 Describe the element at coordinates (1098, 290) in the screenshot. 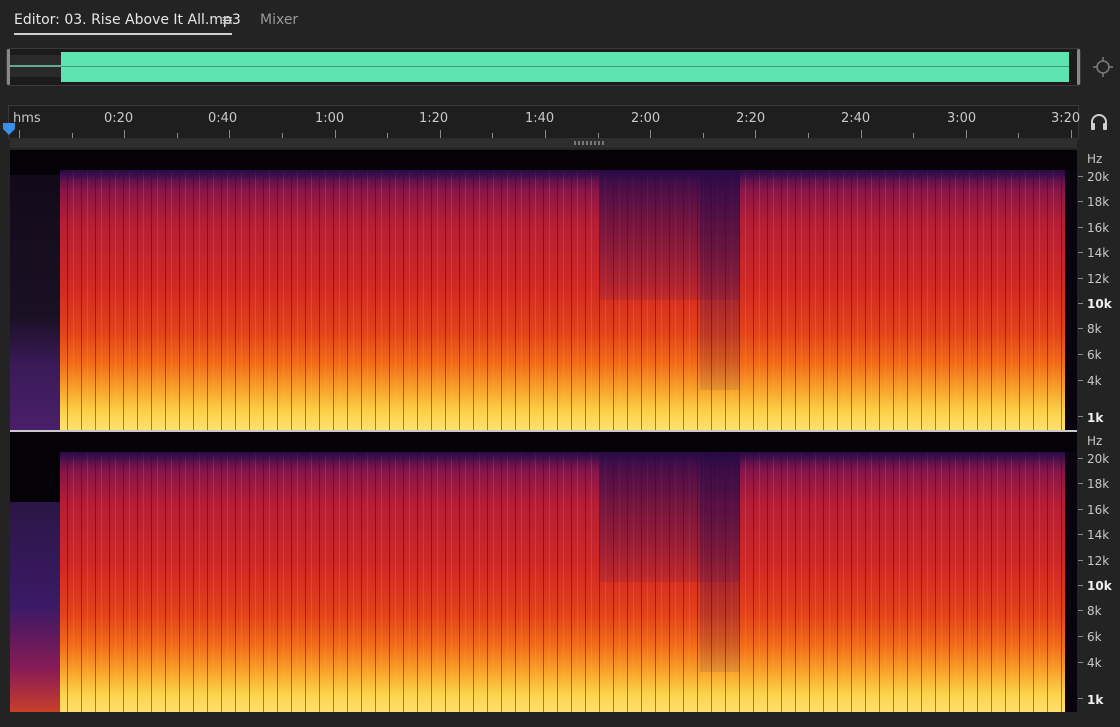

I see `frequency-scale-left: Hz 20k 18k 16k 14k 12k 10k 8k 6k 4k 1k` at that location.